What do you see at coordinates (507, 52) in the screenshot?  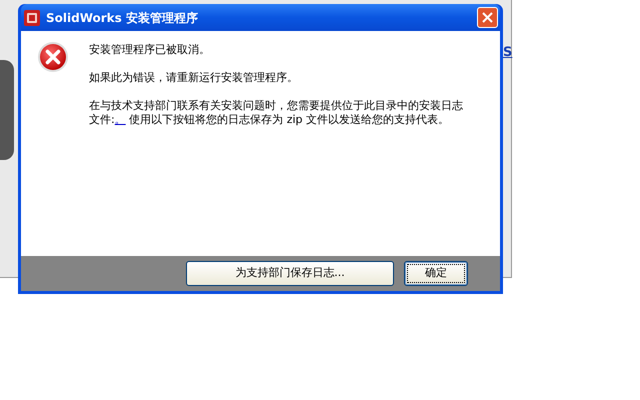 I see `background-link: S` at bounding box center [507, 52].